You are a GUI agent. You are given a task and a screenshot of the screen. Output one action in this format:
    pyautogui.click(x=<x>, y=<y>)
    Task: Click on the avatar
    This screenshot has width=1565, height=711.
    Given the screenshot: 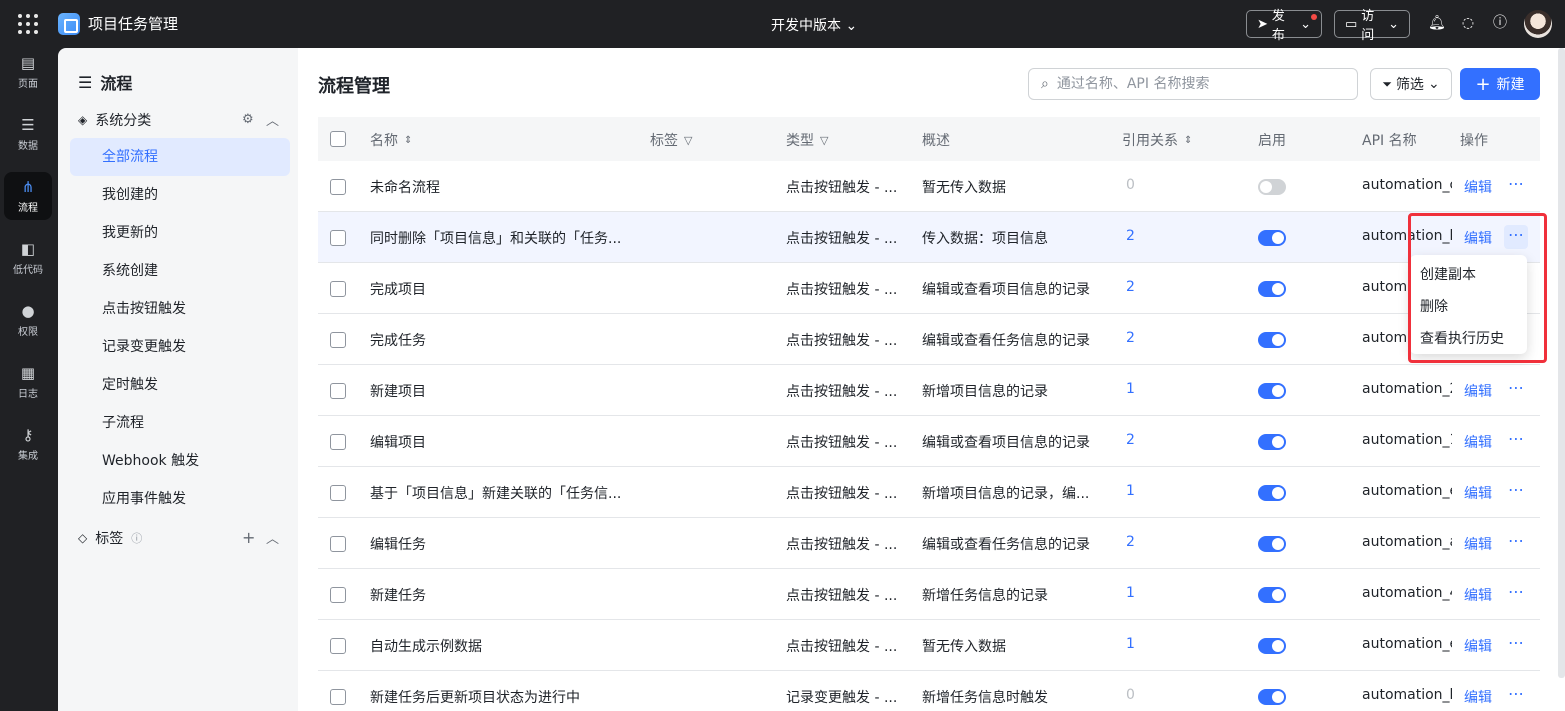 What is the action you would take?
    pyautogui.click(x=1538, y=24)
    